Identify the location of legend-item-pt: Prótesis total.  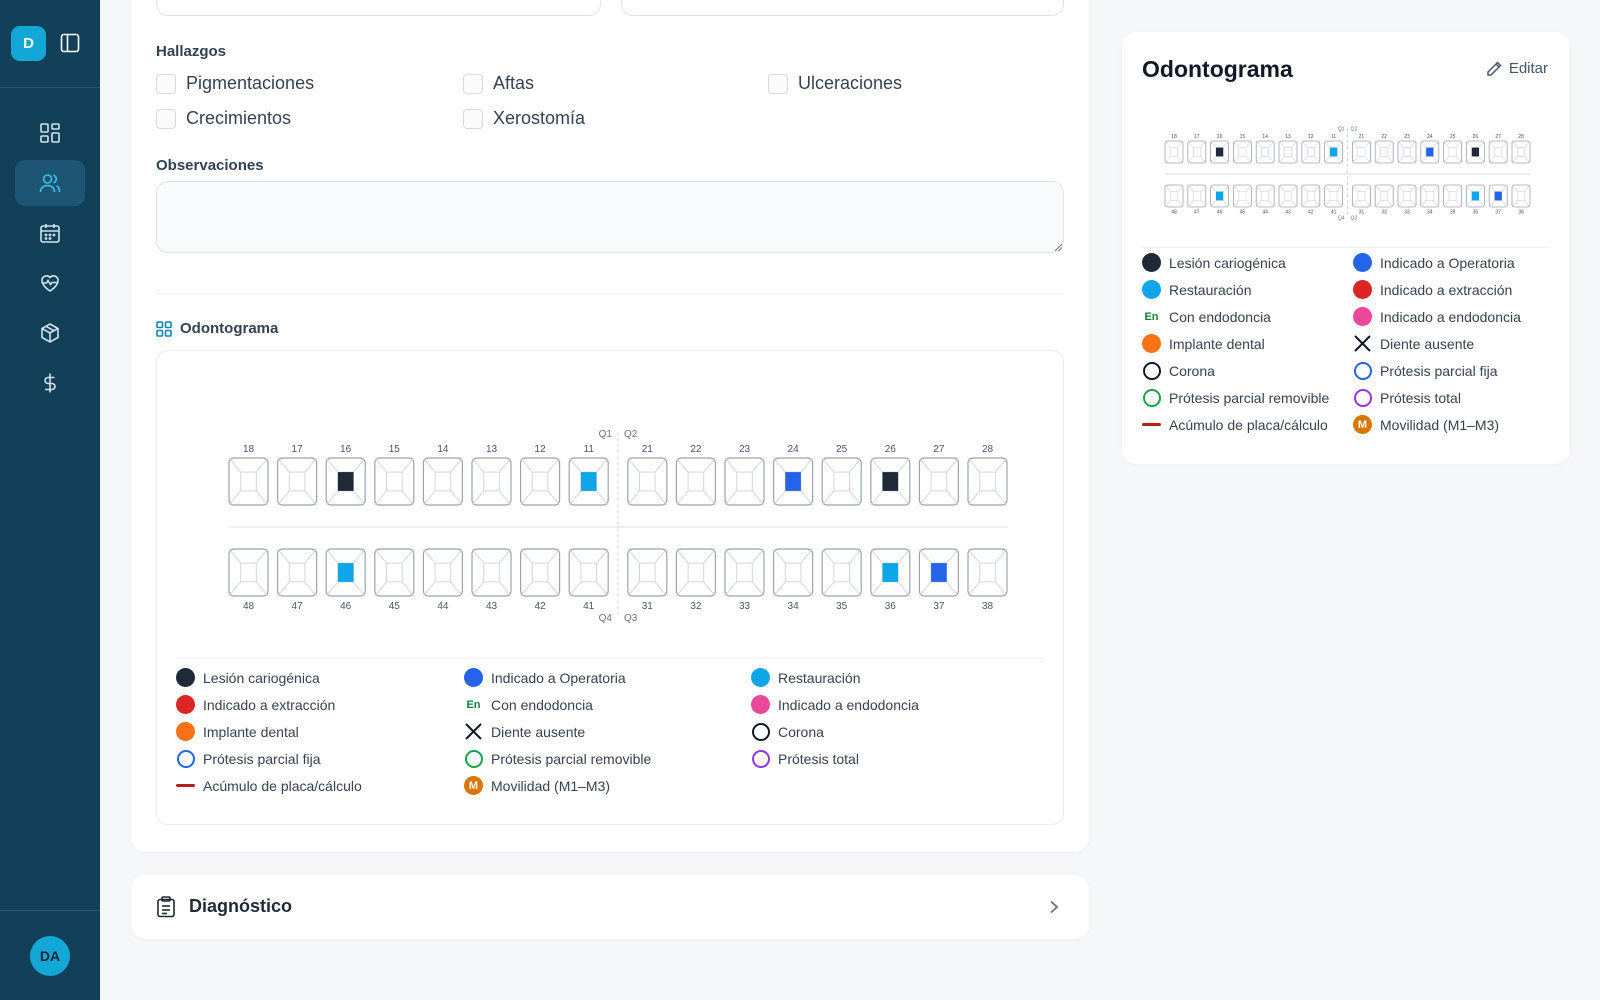
(805, 758).